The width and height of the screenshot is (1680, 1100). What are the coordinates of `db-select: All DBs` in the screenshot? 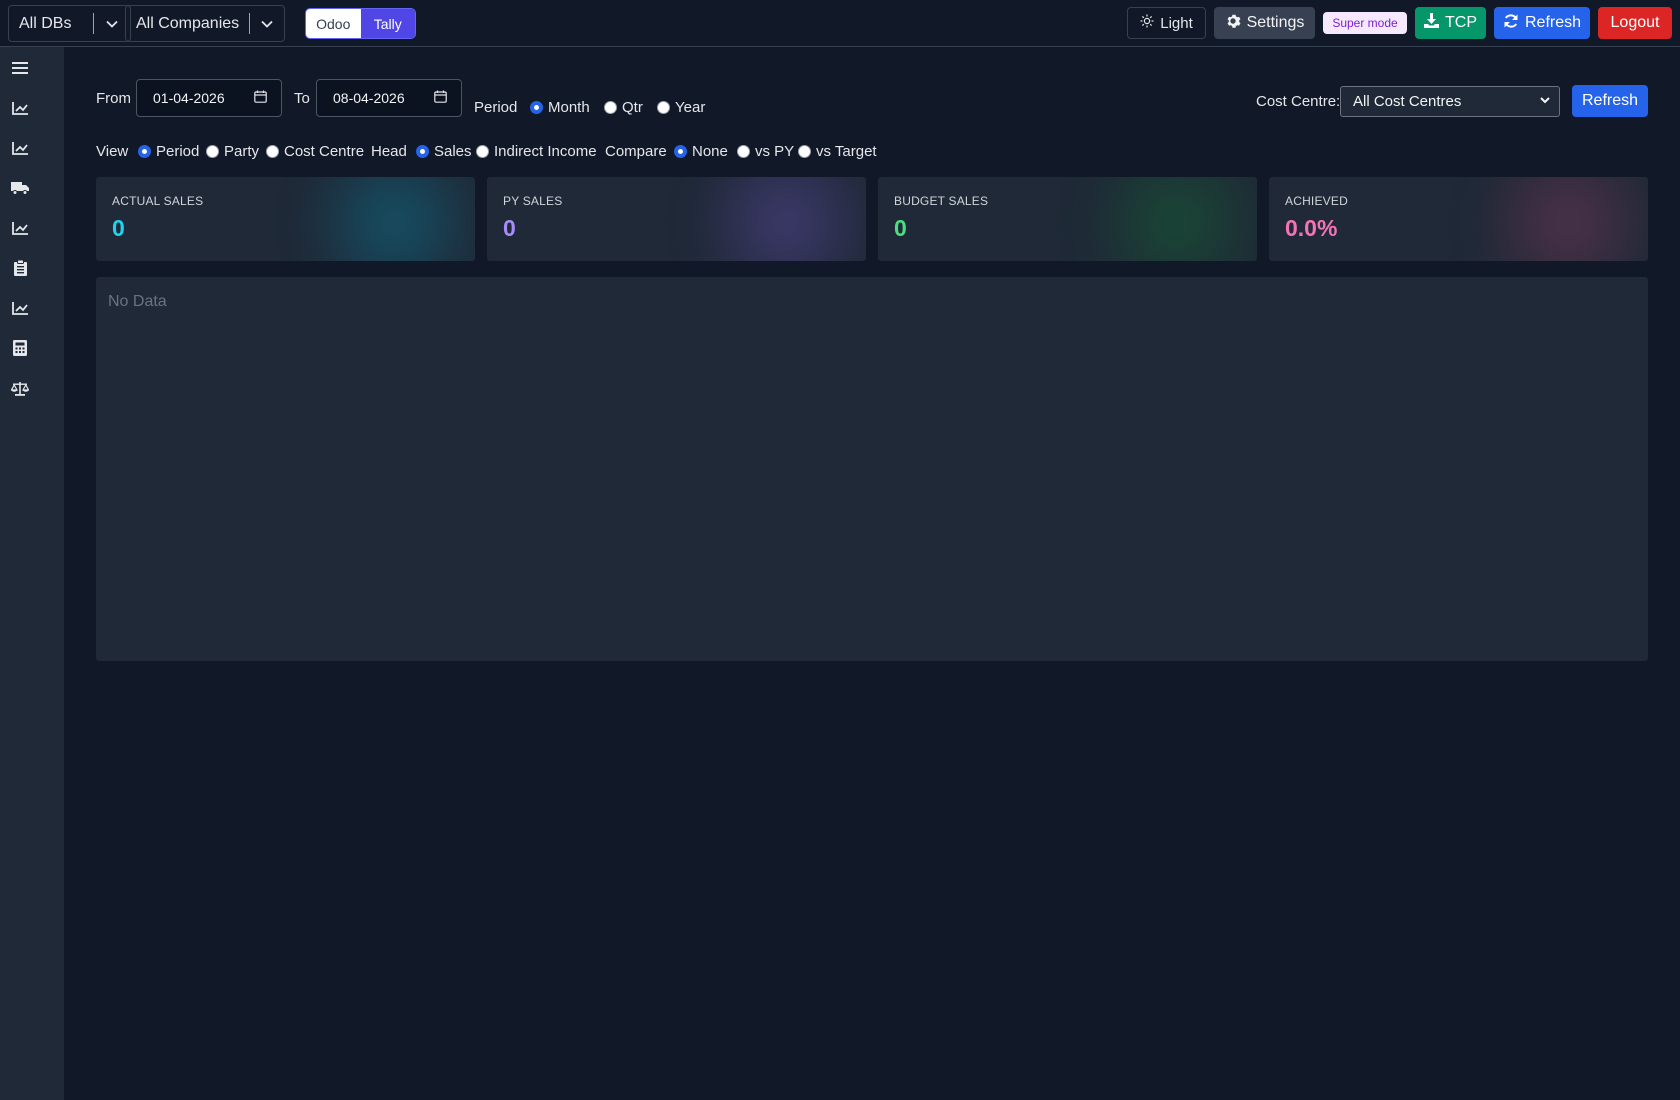 It's located at (69, 23).